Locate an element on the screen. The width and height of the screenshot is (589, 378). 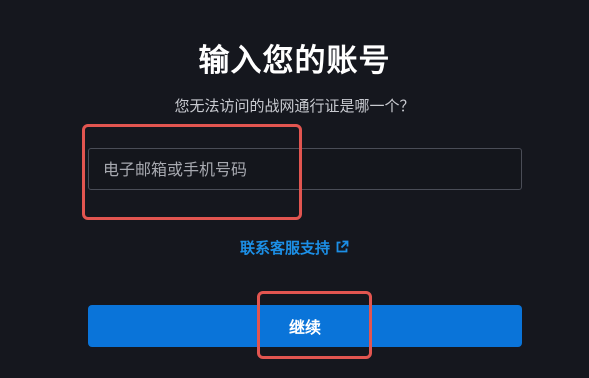
account-input is located at coordinates (305, 169).